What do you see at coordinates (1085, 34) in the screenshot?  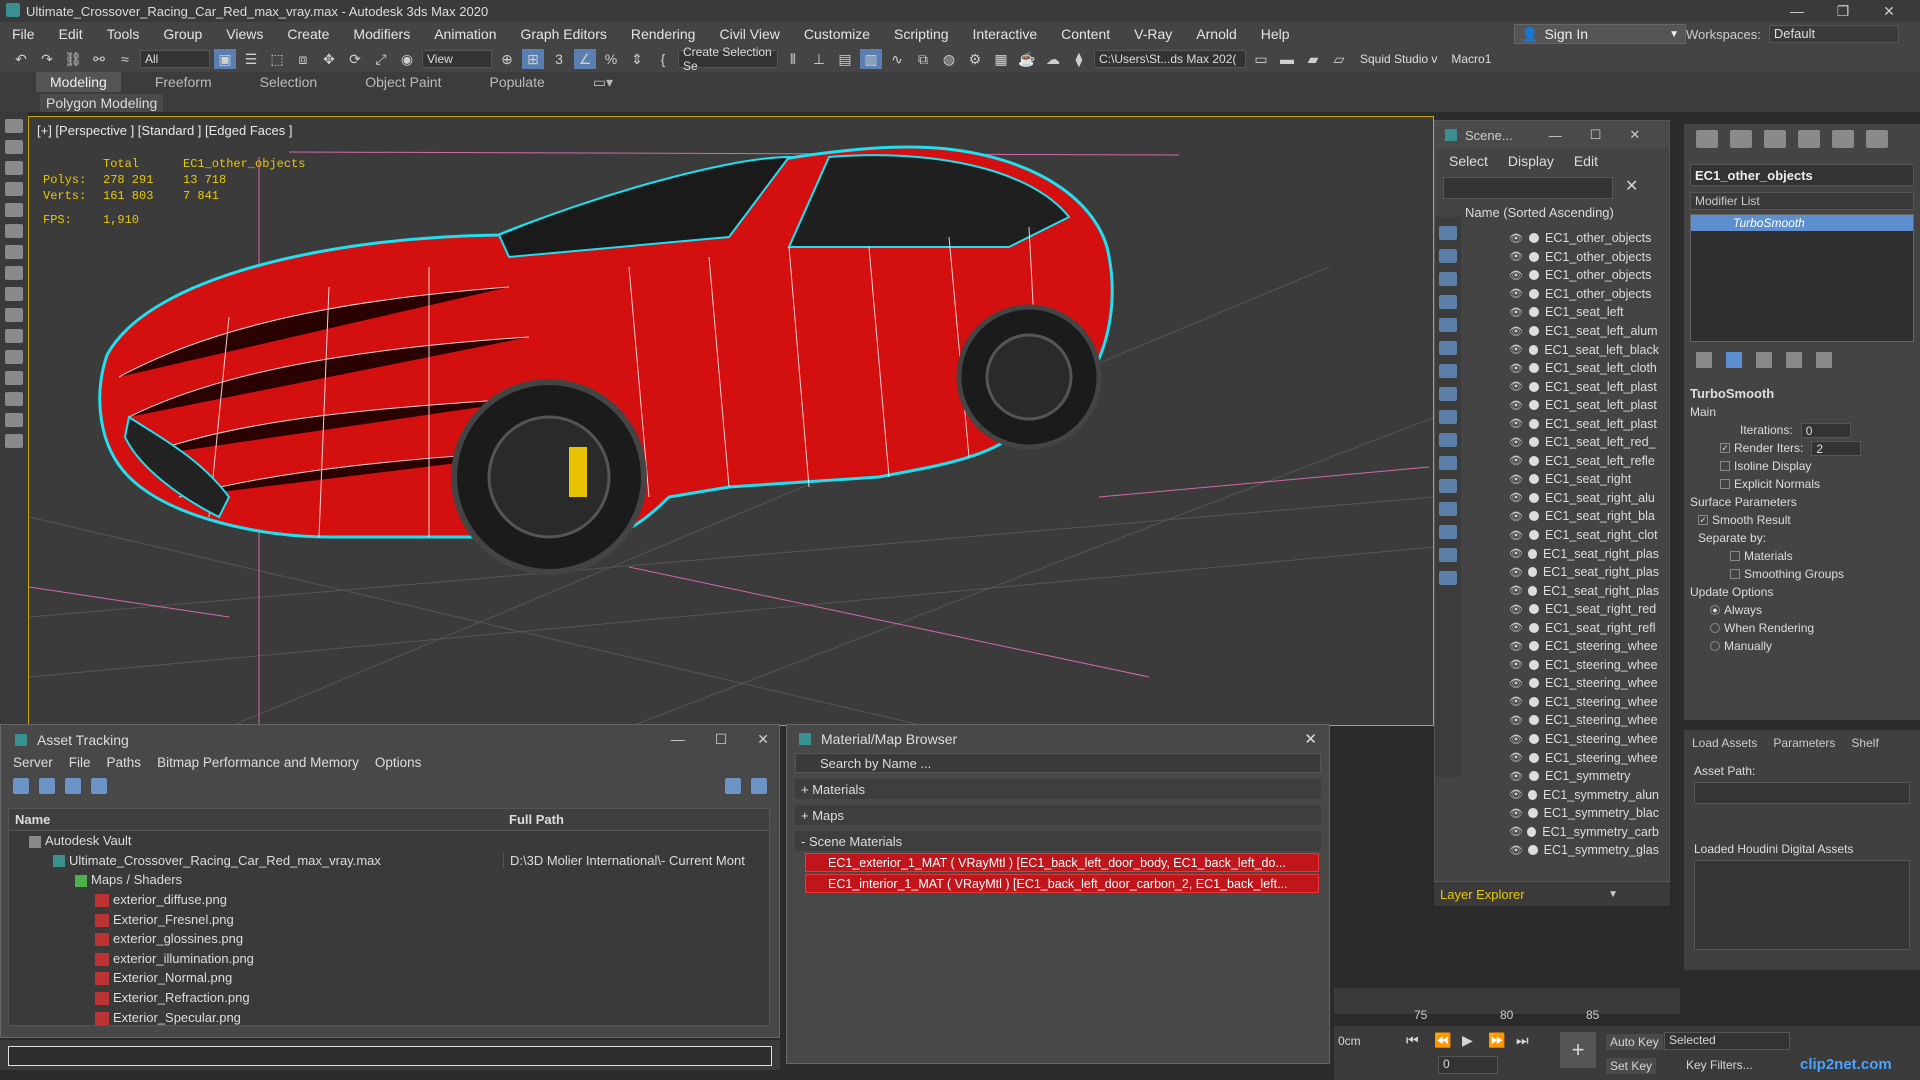 I see `menu-content: Content` at bounding box center [1085, 34].